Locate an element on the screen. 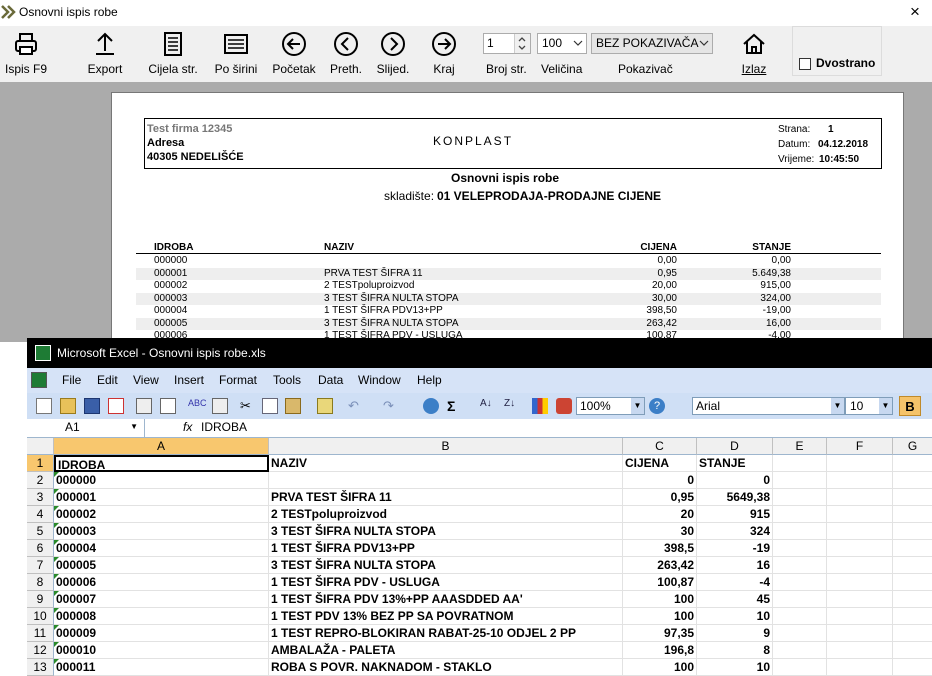 The width and height of the screenshot is (932, 676). undo-icon: ↶ is located at coordinates (356, 406).